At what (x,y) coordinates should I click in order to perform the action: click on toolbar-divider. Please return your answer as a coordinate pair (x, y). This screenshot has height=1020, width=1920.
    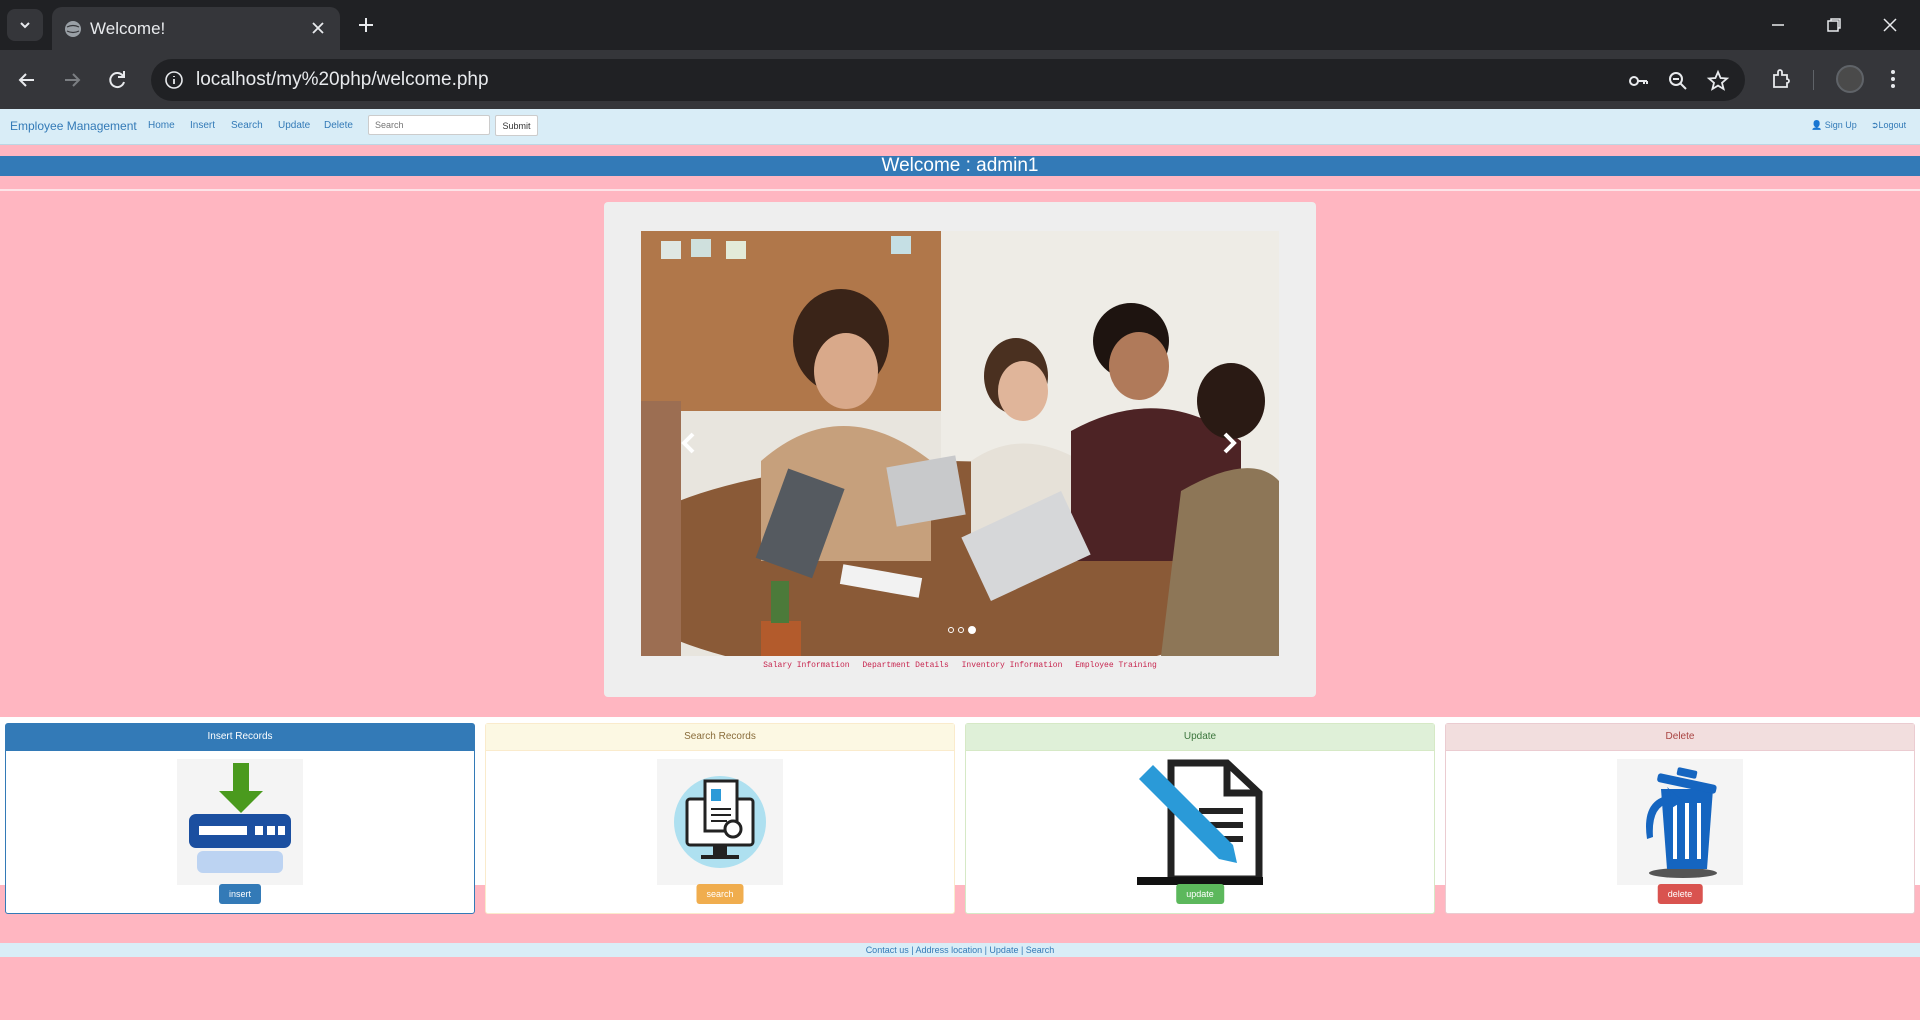
    Looking at the image, I should click on (1813, 80).